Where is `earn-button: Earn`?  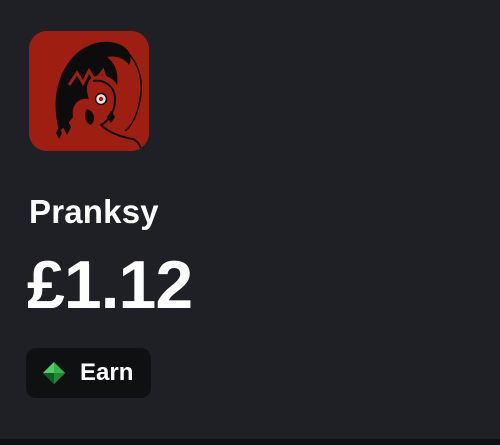
earn-button: Earn is located at coordinates (88, 373).